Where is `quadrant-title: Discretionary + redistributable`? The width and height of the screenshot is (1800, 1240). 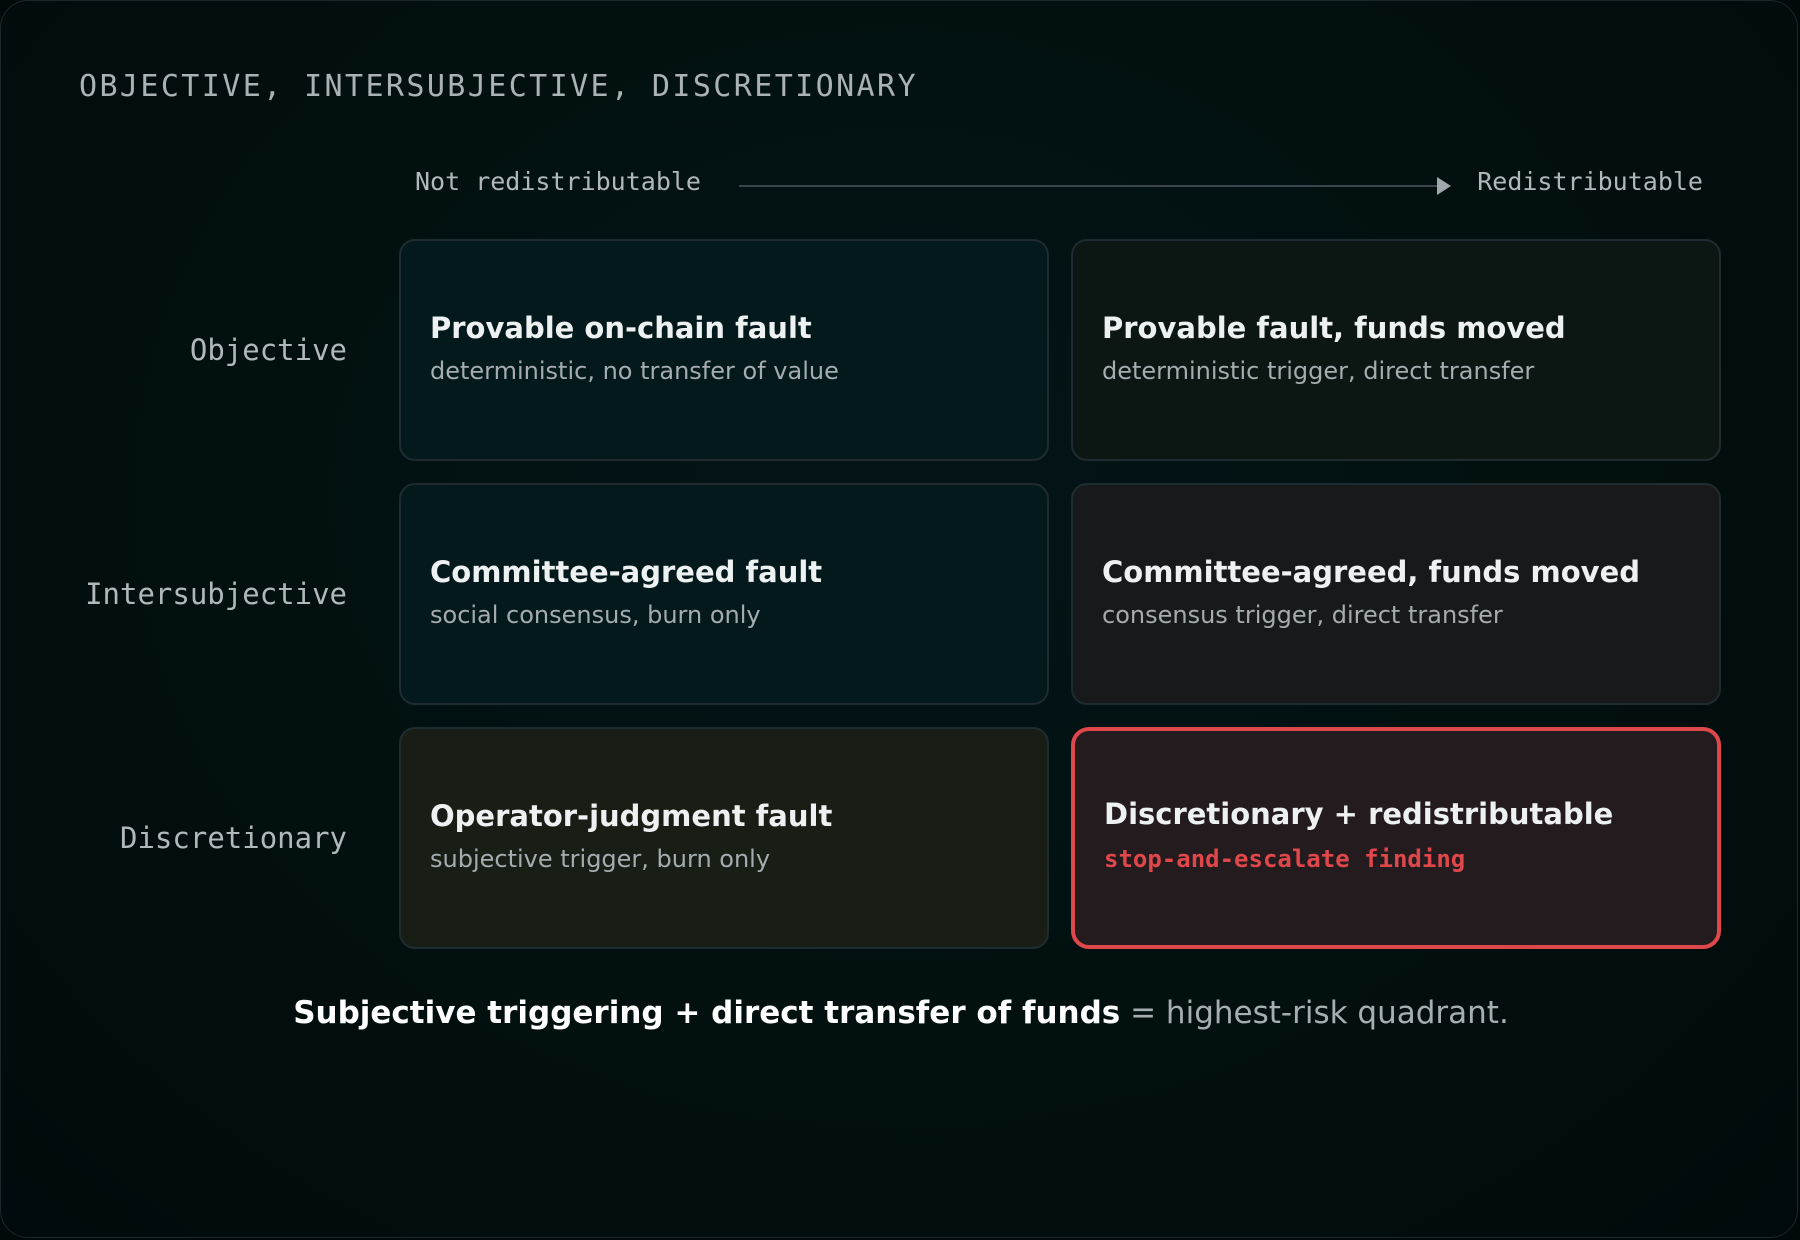
quadrant-title: Discretionary + redistributable is located at coordinates (1359, 814).